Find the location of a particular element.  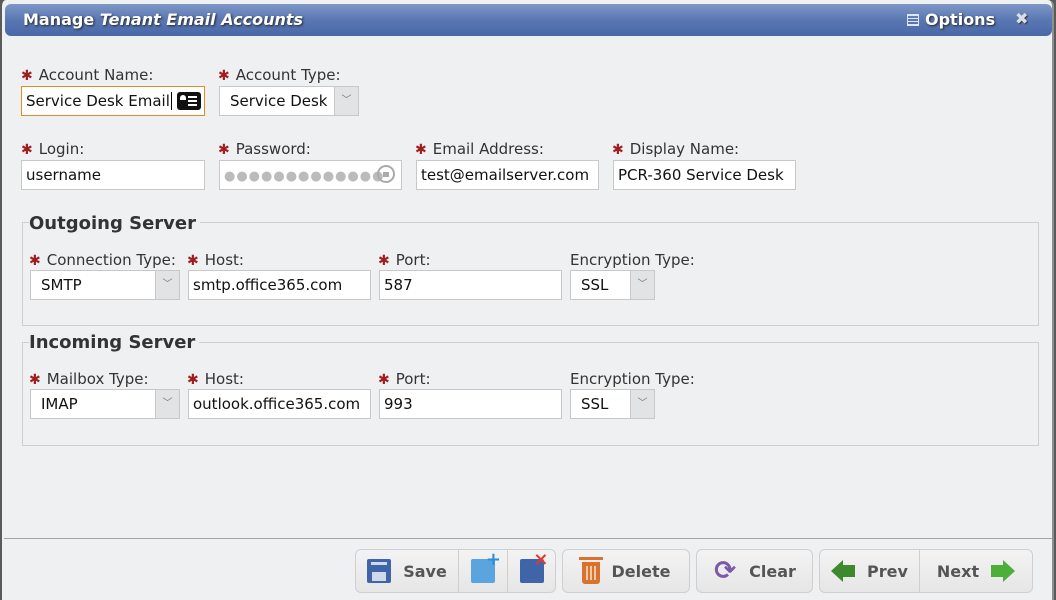

save-button-group: Save is located at coordinates (455, 571).